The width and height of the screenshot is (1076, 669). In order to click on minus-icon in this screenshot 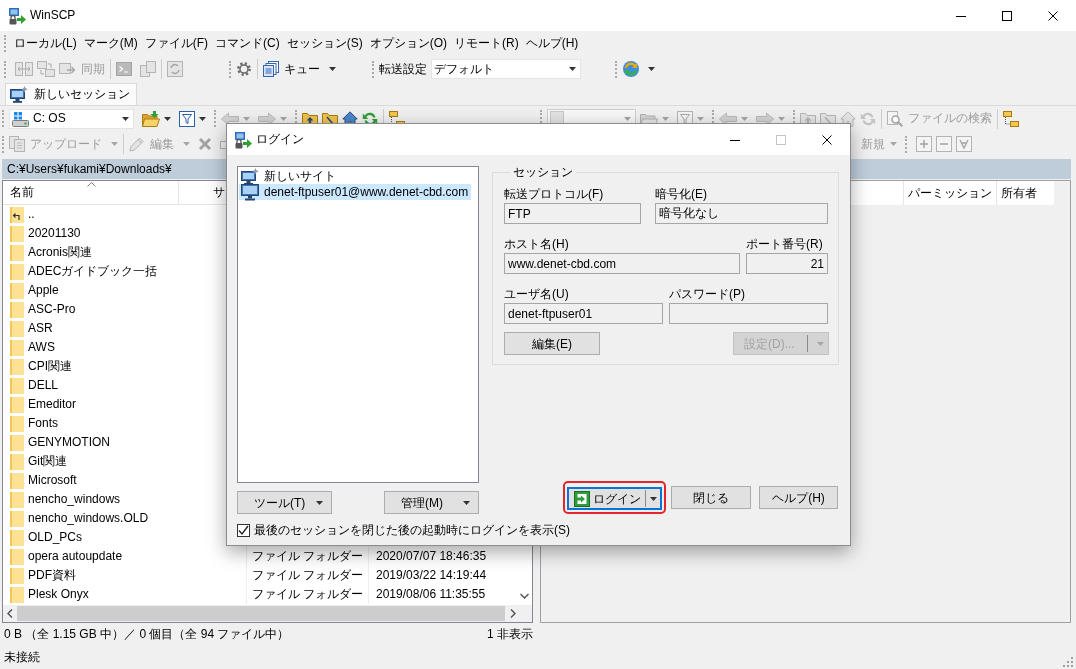, I will do `click(944, 144)`.